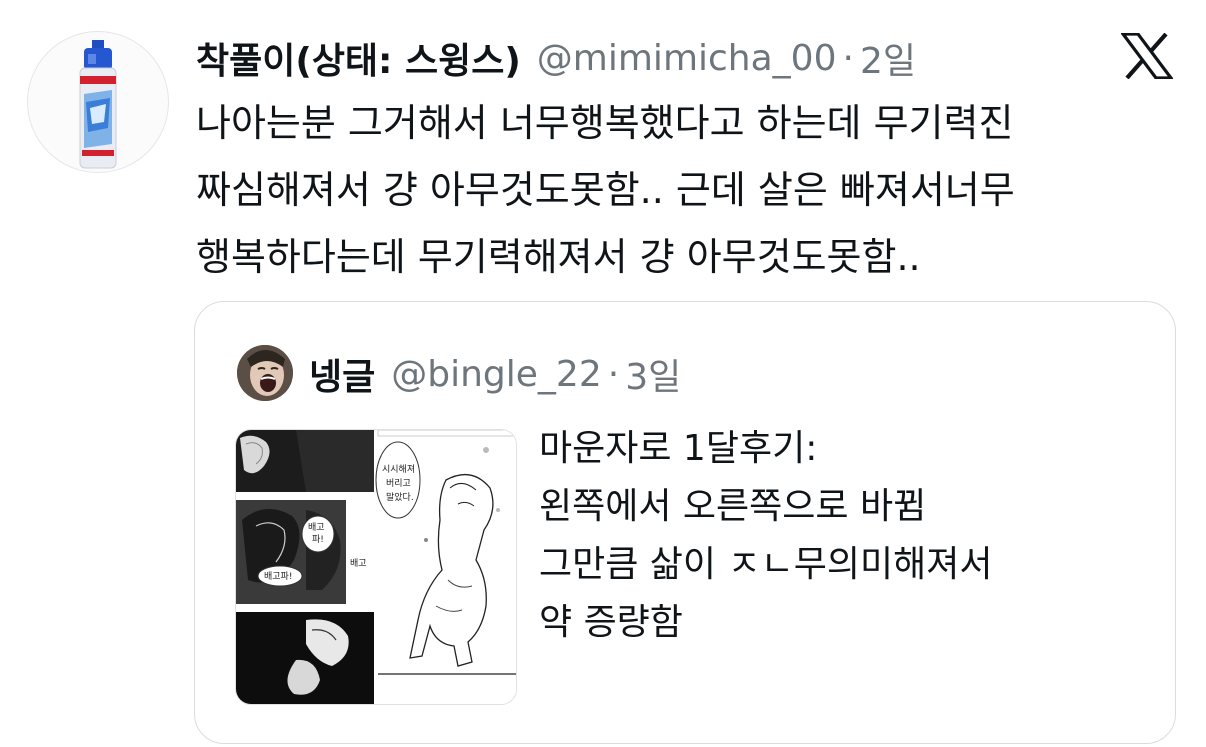  Describe the element at coordinates (400, 497) in the screenshot. I see `manga-label: 말았다.` at that location.